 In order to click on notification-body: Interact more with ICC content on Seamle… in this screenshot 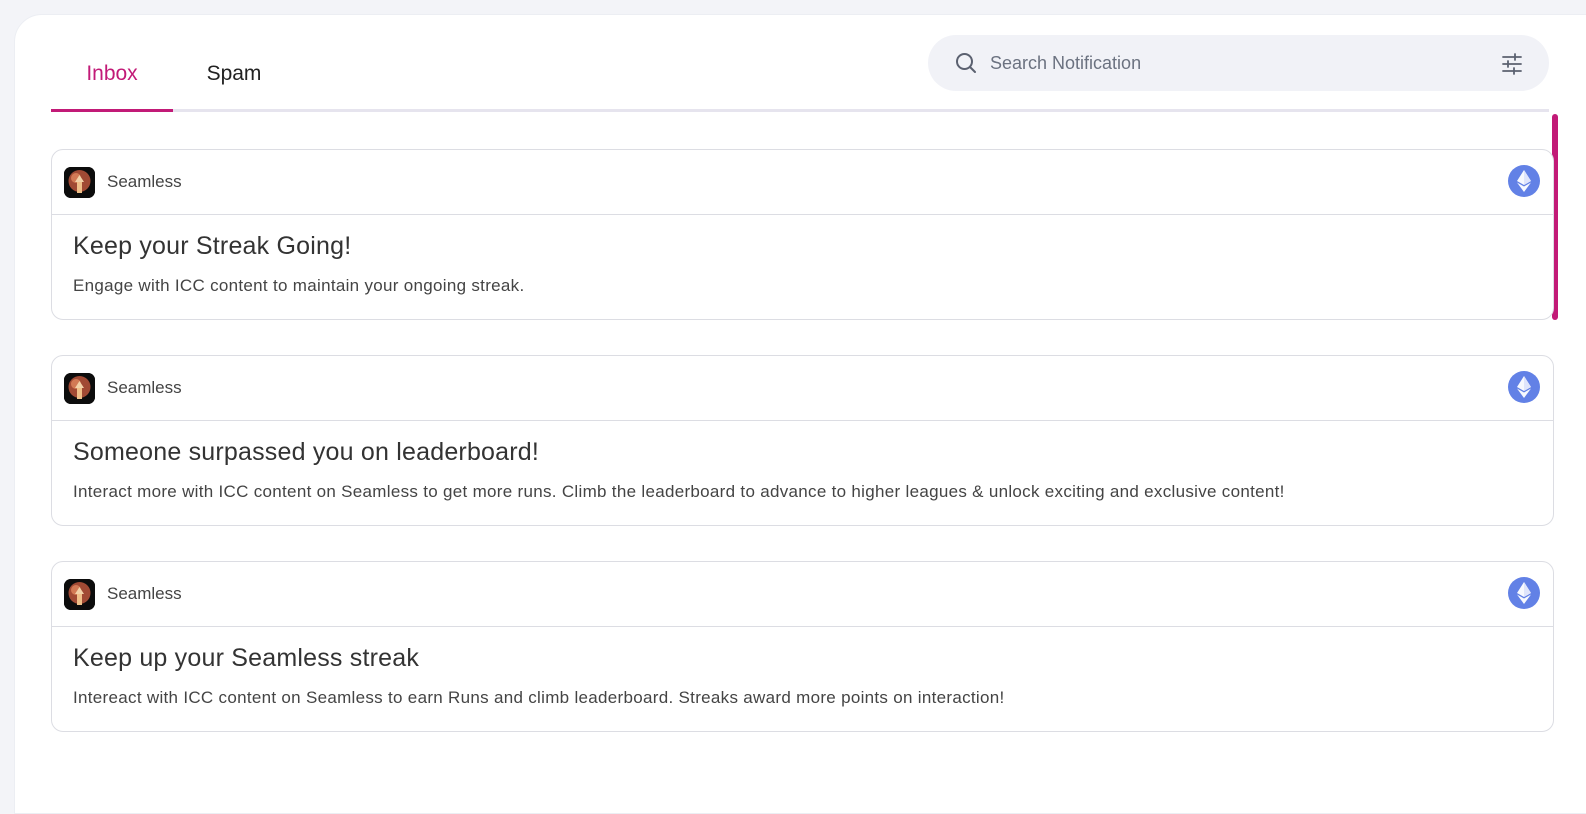, I will do `click(679, 491)`.